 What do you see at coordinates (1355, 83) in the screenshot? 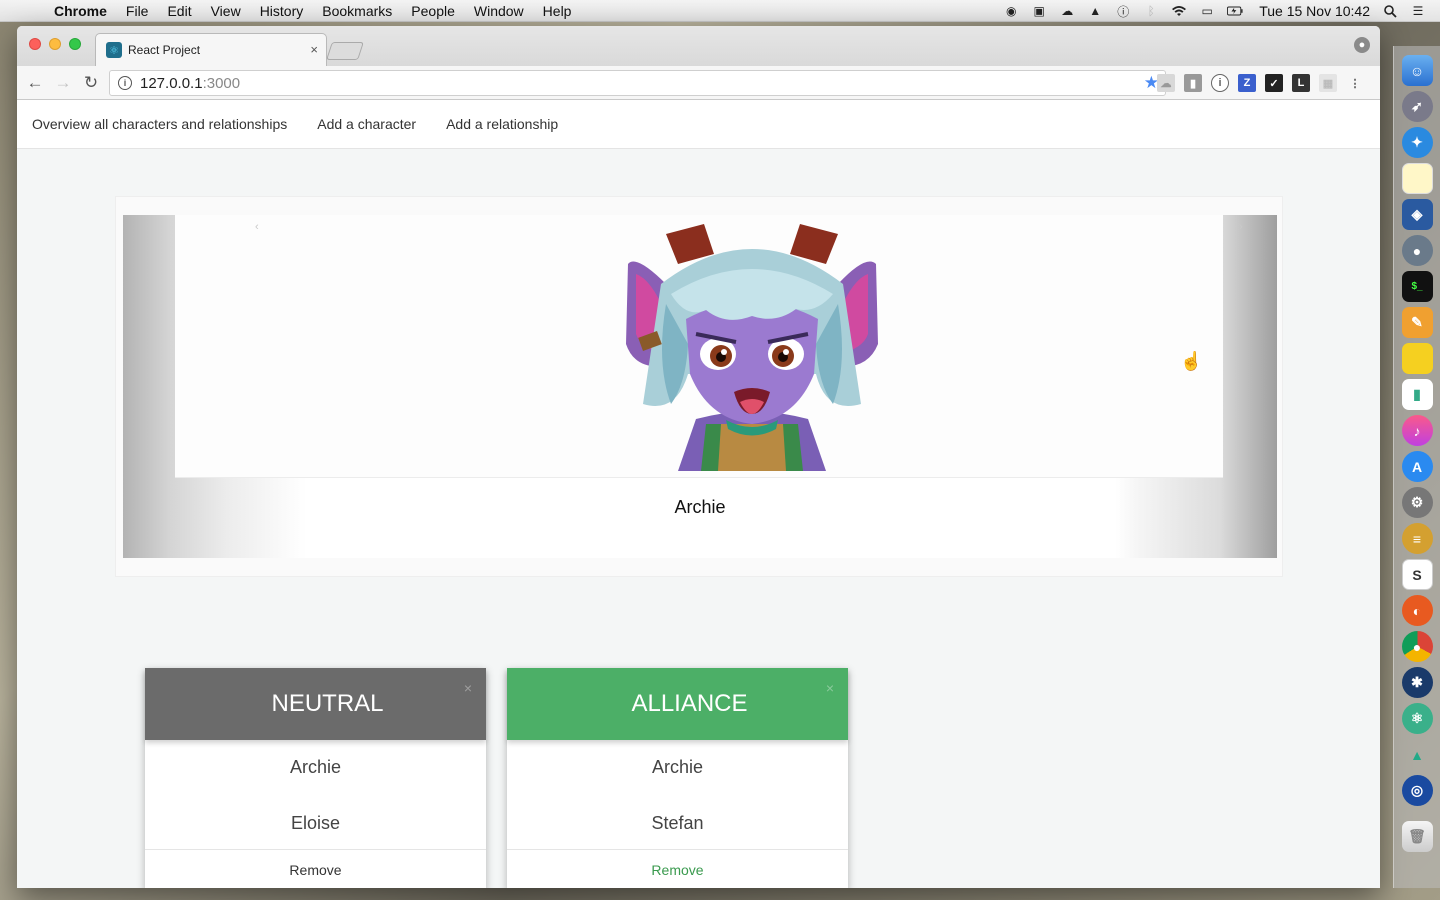
I see `chrome-menu-icon: ⋮` at bounding box center [1355, 83].